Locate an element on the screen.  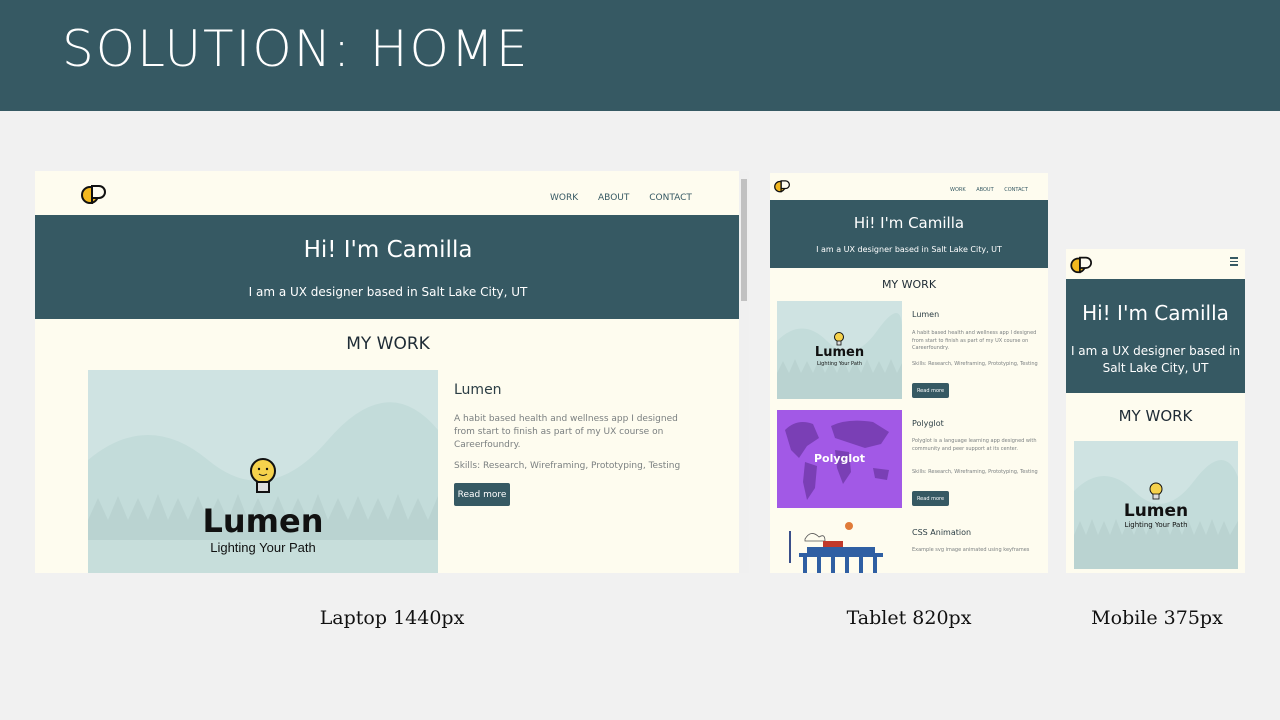
tablet-nav: WORK ABOUT CONTACT is located at coordinates (989, 190).